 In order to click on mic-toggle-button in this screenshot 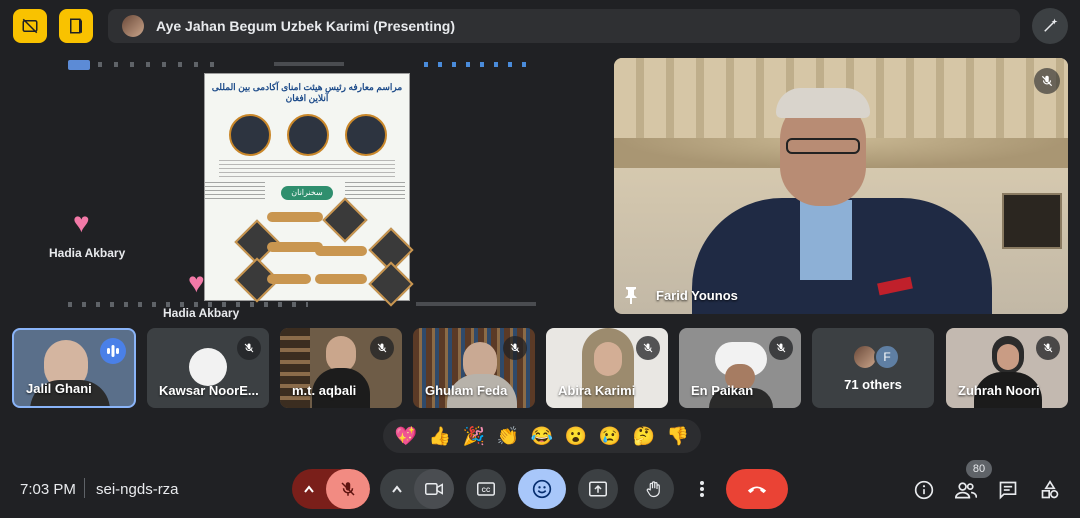, I will do `click(348, 489)`.